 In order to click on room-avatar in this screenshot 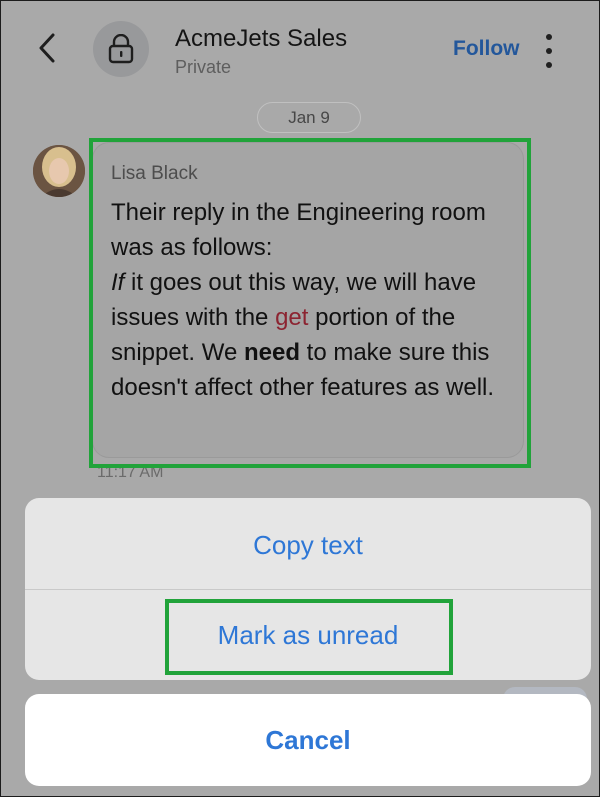, I will do `click(121, 49)`.